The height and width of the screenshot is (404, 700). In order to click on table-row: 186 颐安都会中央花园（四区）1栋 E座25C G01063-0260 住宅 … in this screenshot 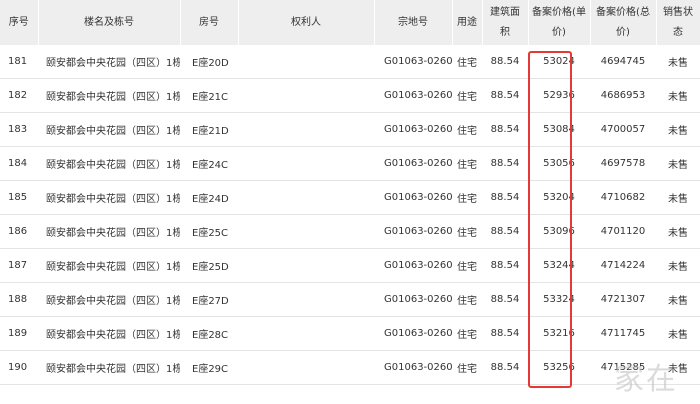, I will do `click(350, 231)`.